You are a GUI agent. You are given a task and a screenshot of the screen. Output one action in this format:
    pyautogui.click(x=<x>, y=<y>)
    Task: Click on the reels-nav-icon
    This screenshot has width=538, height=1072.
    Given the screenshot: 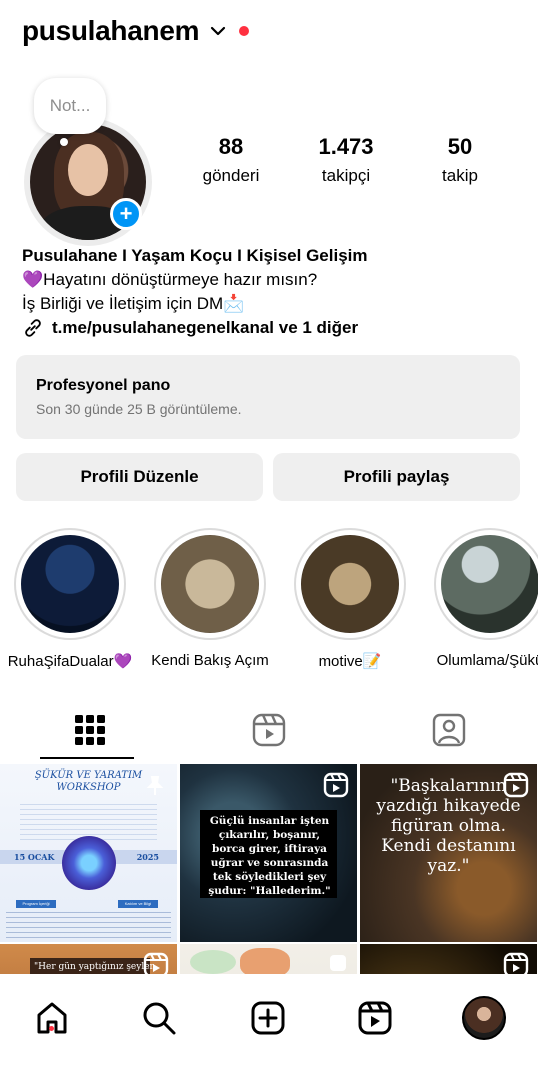 What is the action you would take?
    pyautogui.click(x=375, y=1018)
    